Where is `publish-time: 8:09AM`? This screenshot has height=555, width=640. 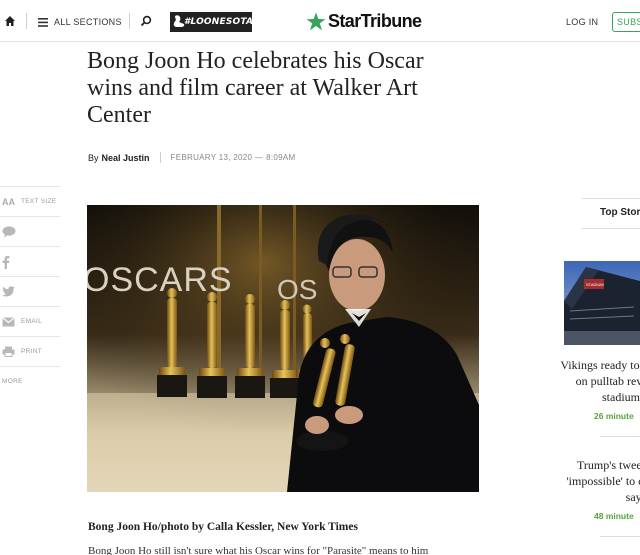 publish-time: 8:09AM is located at coordinates (281, 157).